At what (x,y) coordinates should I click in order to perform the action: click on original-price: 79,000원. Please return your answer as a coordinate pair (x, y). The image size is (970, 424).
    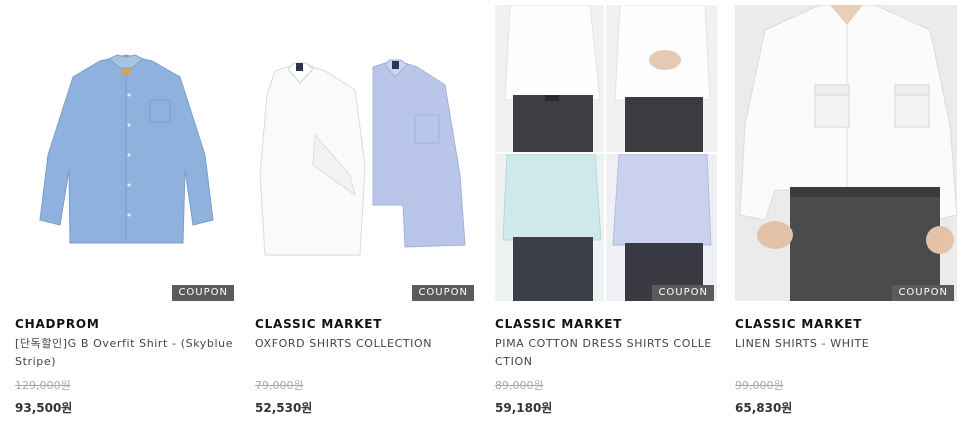
    Looking at the image, I should click on (279, 385).